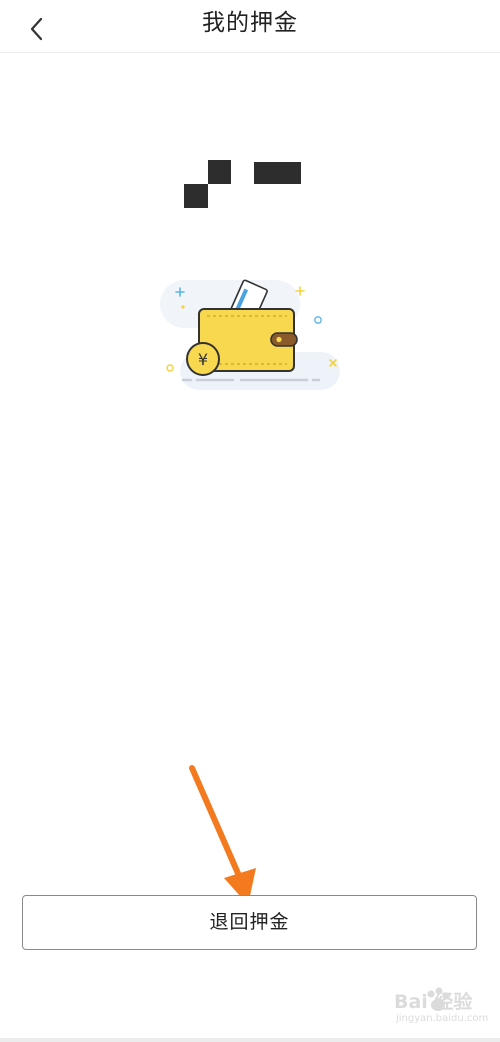  I want to click on wallet-illustration: ¥, so click(250, 334).